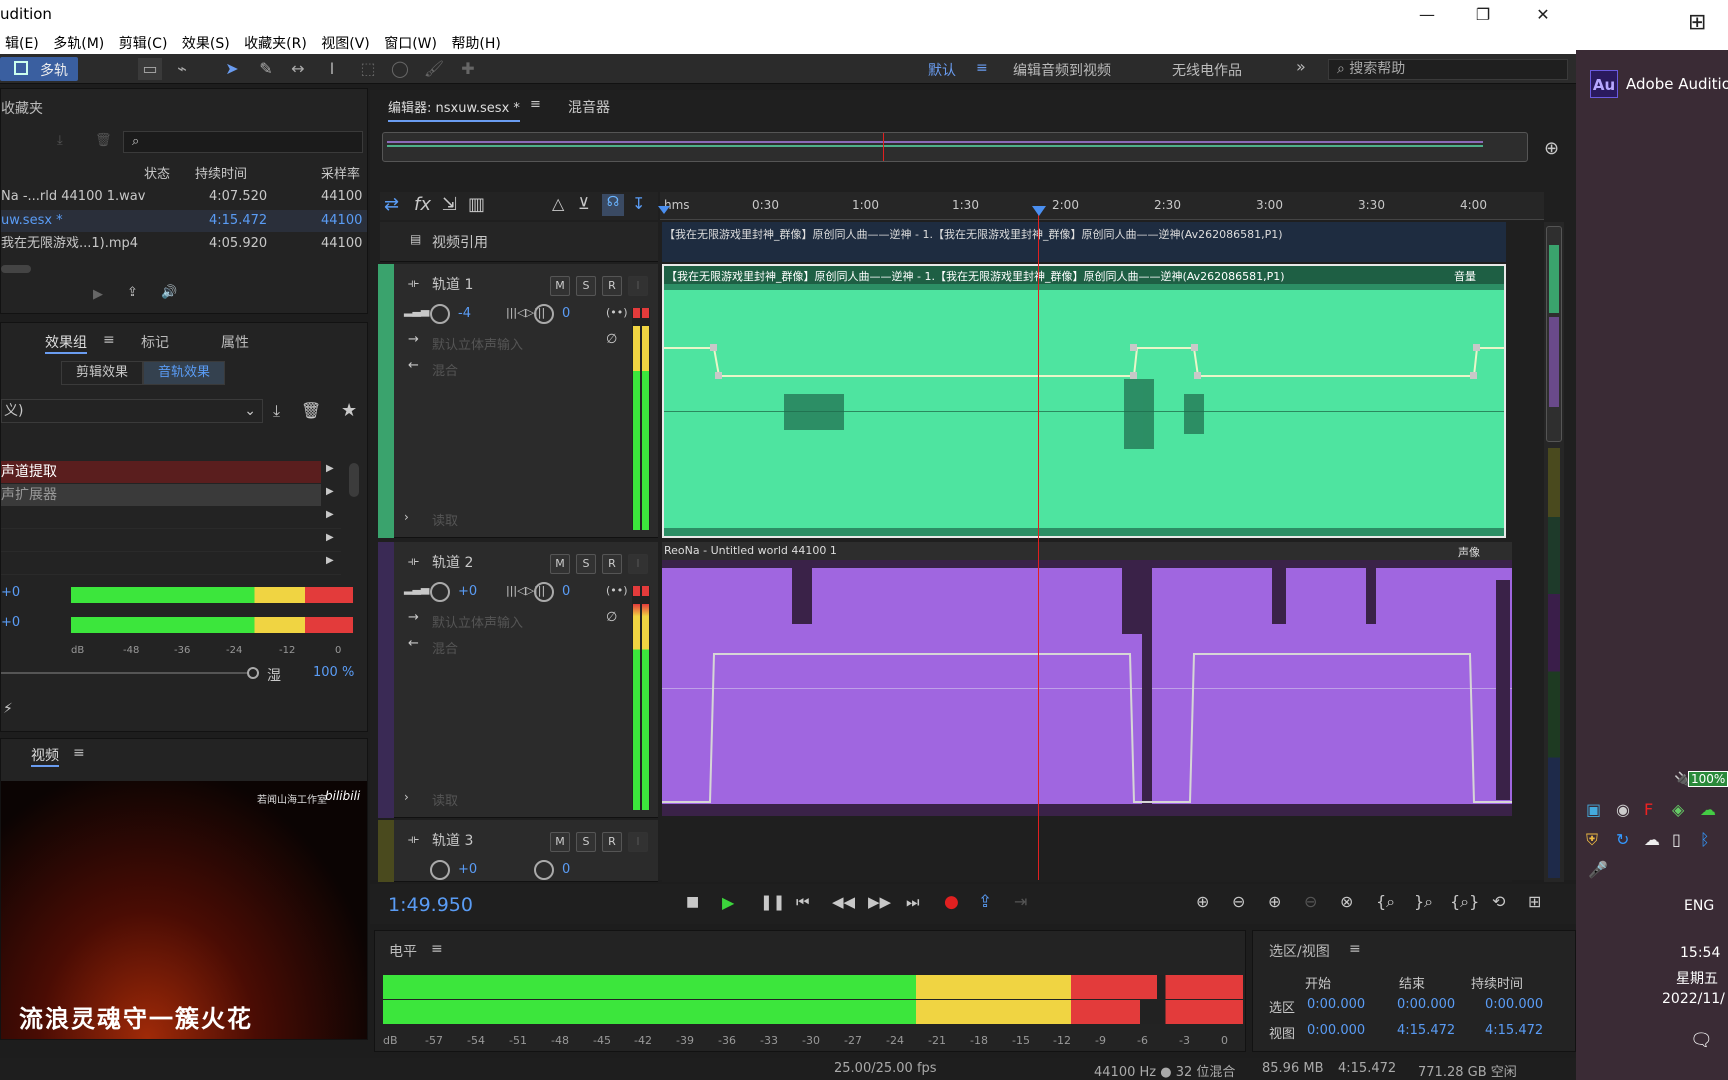  I want to click on delete-icon: 🗑, so click(103, 140).